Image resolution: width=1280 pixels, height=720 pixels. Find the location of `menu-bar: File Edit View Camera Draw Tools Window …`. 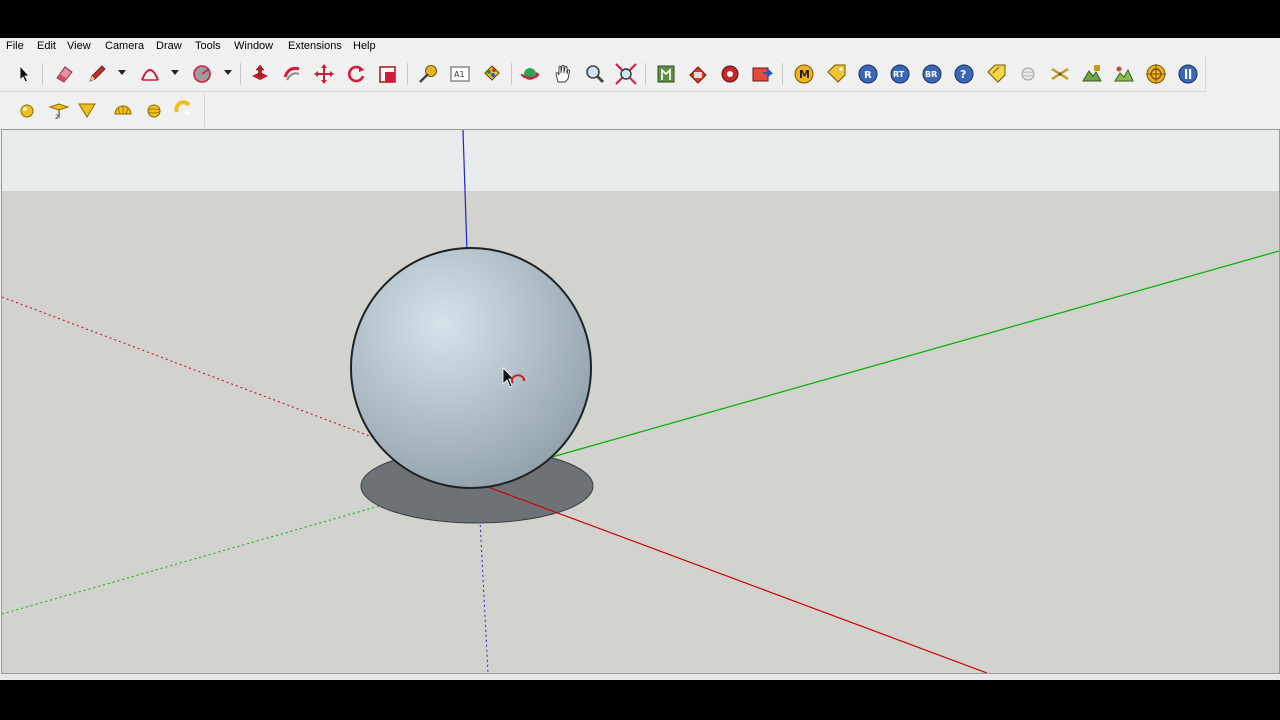

menu-bar: File Edit View Camera Draw Tools Window … is located at coordinates (640, 47).